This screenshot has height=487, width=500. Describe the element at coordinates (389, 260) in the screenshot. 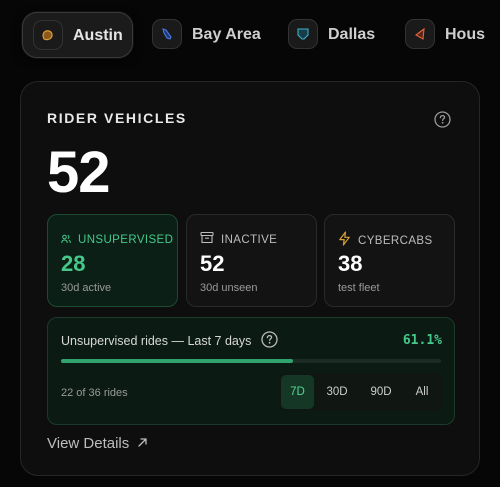

I see `stat-cybercabs: CYBERCABS 38 test fleet` at that location.